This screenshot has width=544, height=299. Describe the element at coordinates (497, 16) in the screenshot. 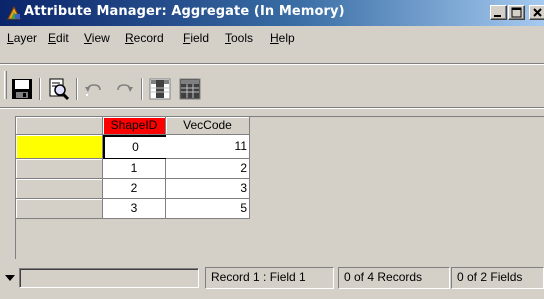

I see `minimize-icon` at that location.